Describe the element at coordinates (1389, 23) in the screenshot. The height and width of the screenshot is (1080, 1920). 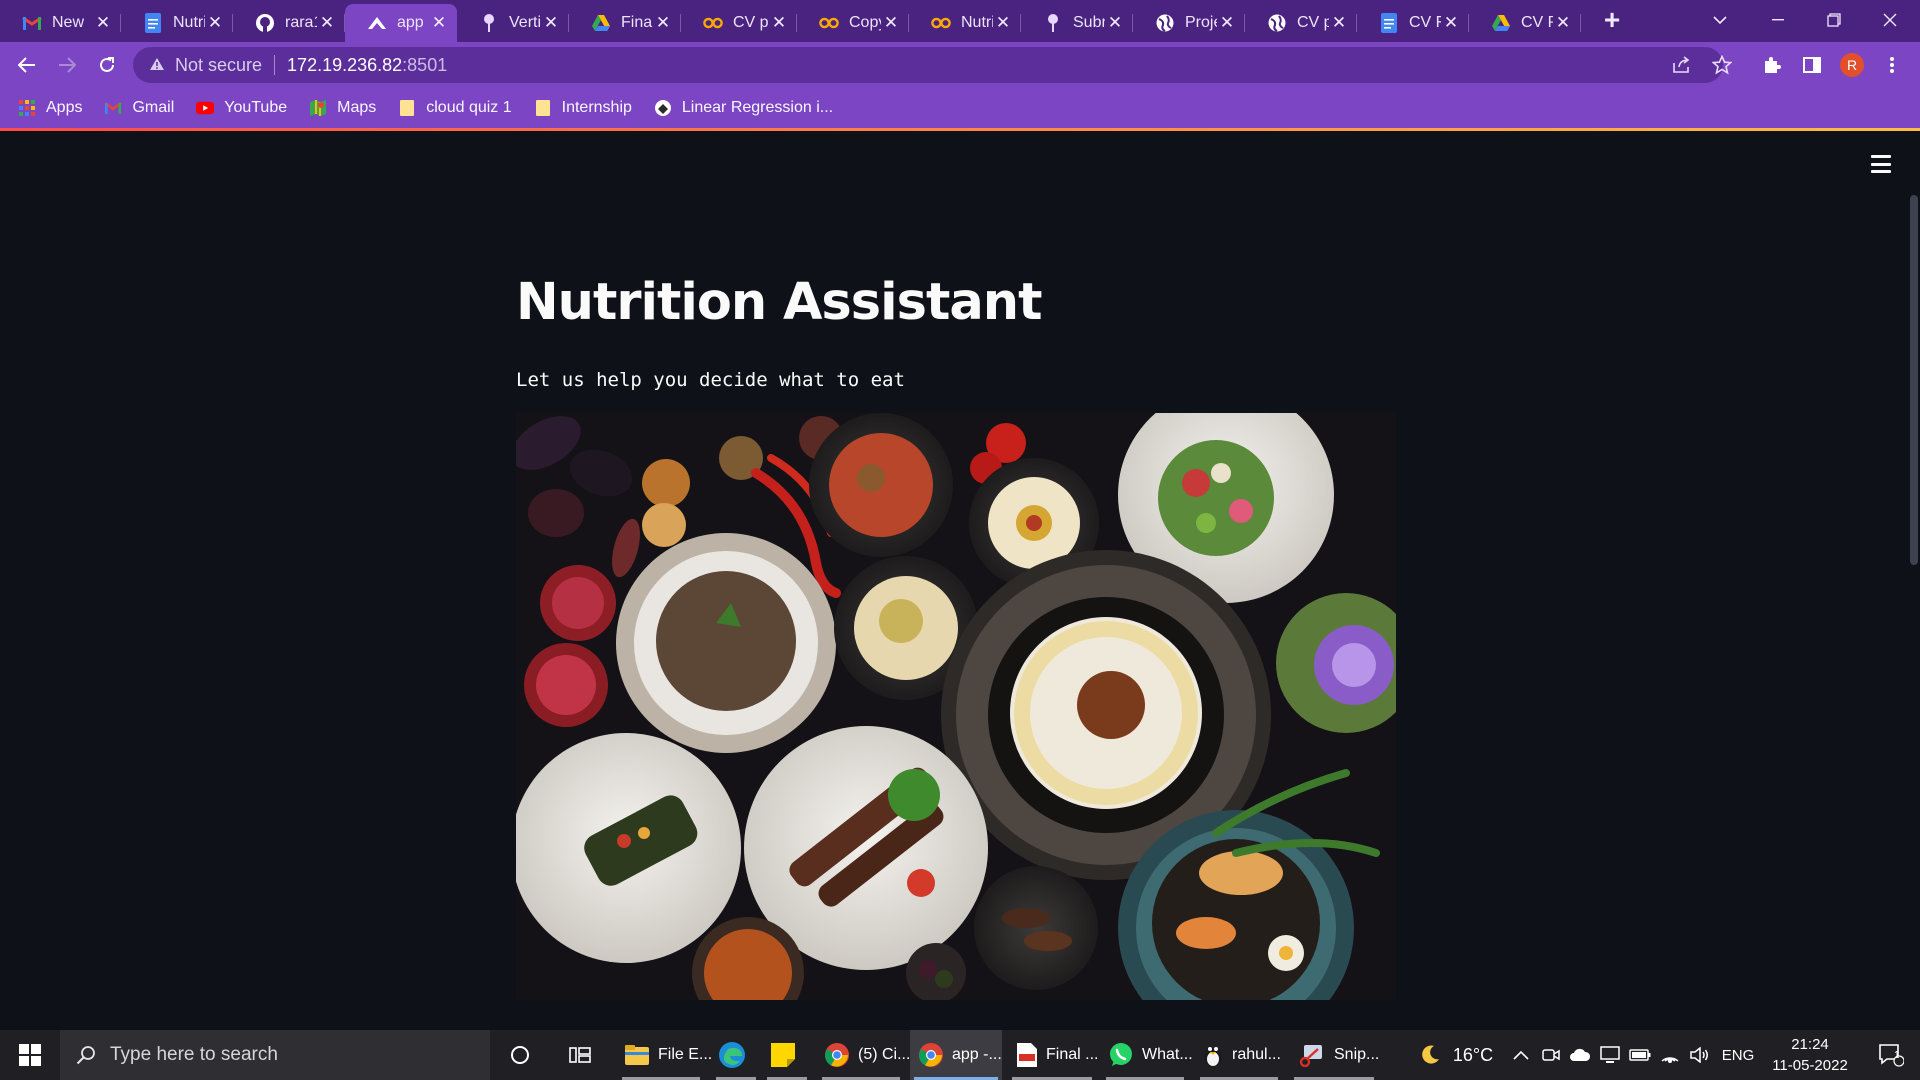
I see `google-docs-icon` at that location.